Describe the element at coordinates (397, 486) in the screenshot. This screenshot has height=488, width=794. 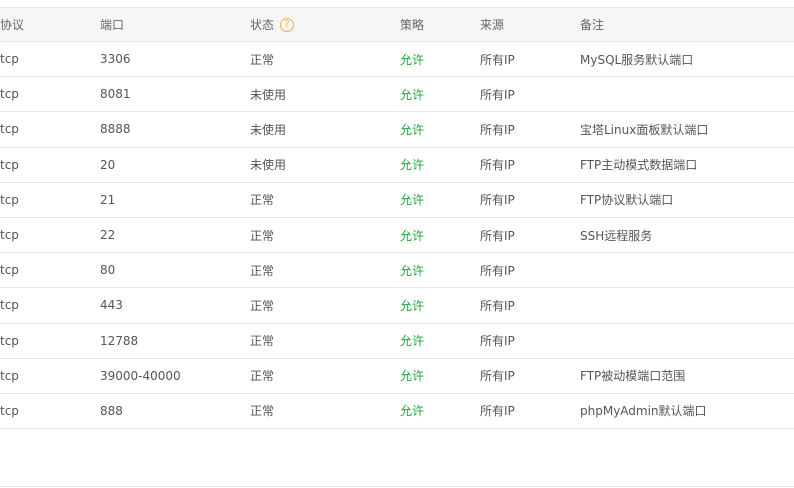
I see `table-footer-divider` at that location.